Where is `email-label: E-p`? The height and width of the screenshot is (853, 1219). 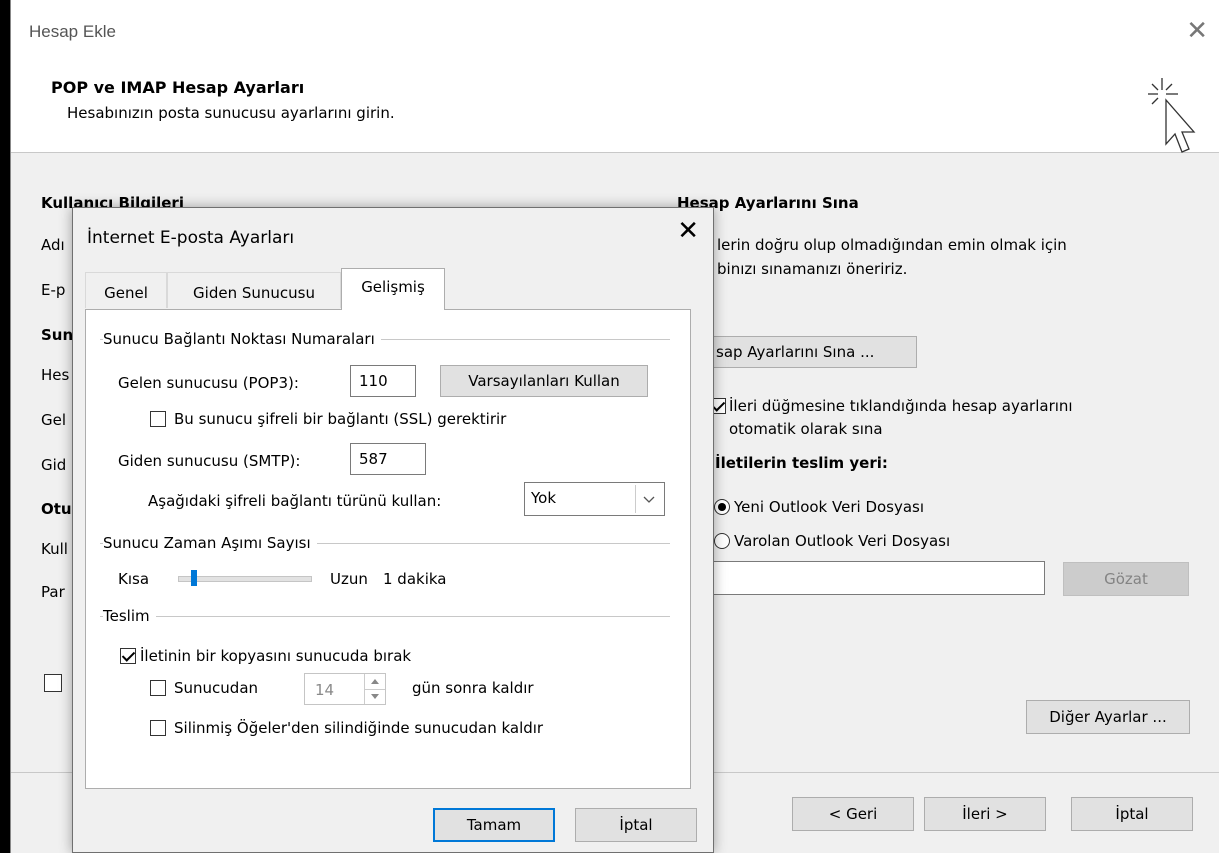
email-label: E-p is located at coordinates (53, 290).